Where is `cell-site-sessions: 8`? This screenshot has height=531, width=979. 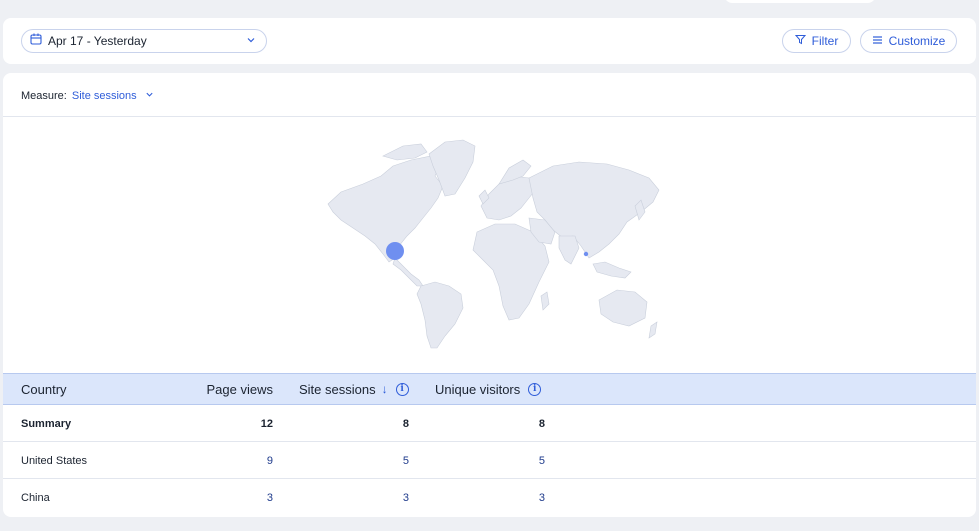 cell-site-sessions: 8 is located at coordinates (405, 423).